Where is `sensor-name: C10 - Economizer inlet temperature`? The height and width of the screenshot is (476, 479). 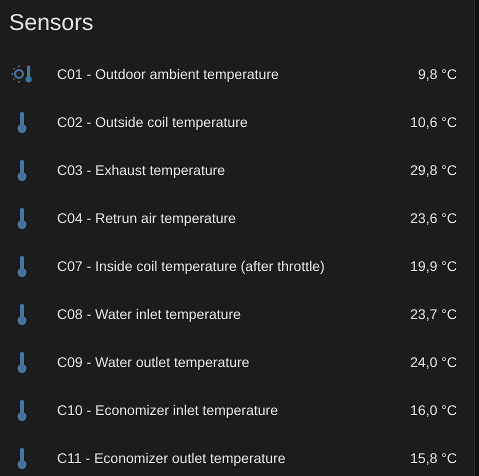 sensor-name: C10 - Economizer inlet temperature is located at coordinates (168, 410).